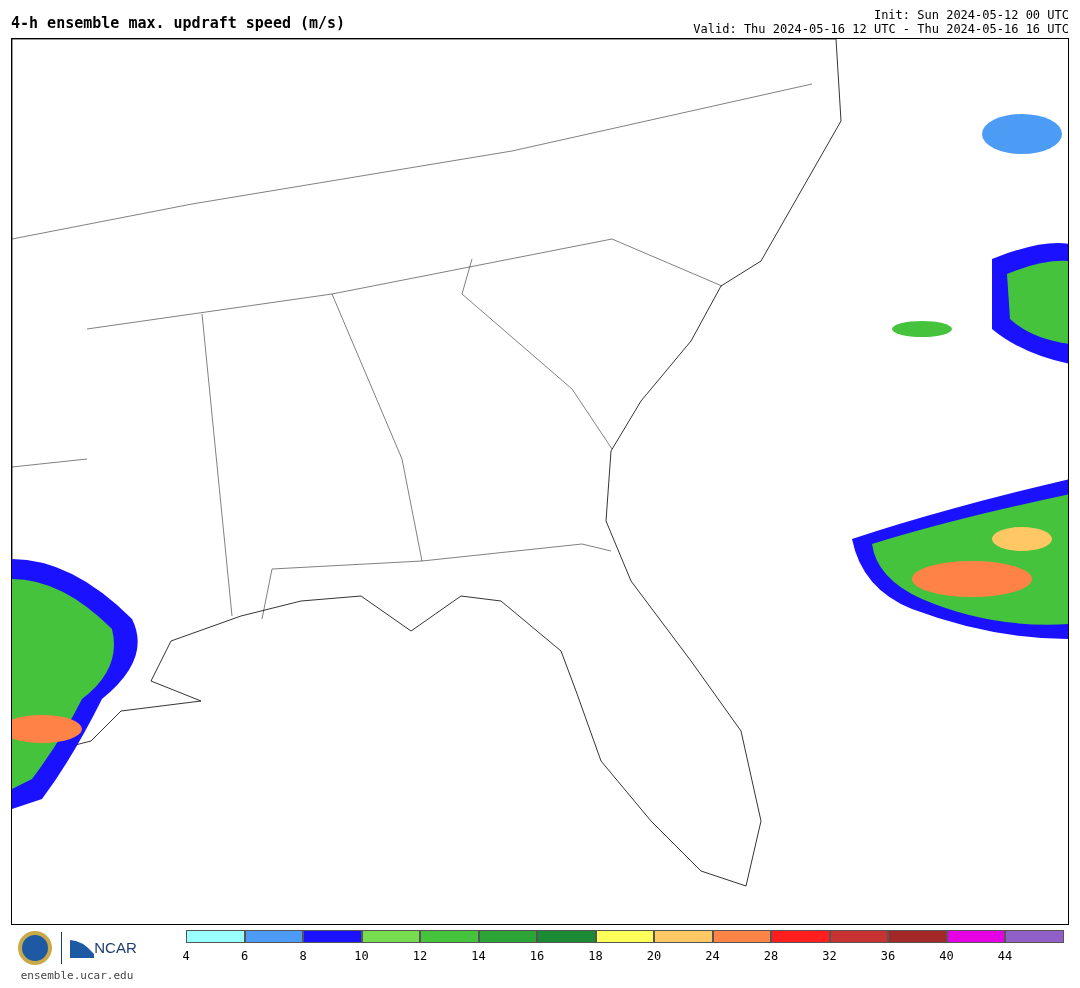 The image size is (1080, 988). Describe the element at coordinates (771, 956) in the screenshot. I see `tick-label: 28` at that location.